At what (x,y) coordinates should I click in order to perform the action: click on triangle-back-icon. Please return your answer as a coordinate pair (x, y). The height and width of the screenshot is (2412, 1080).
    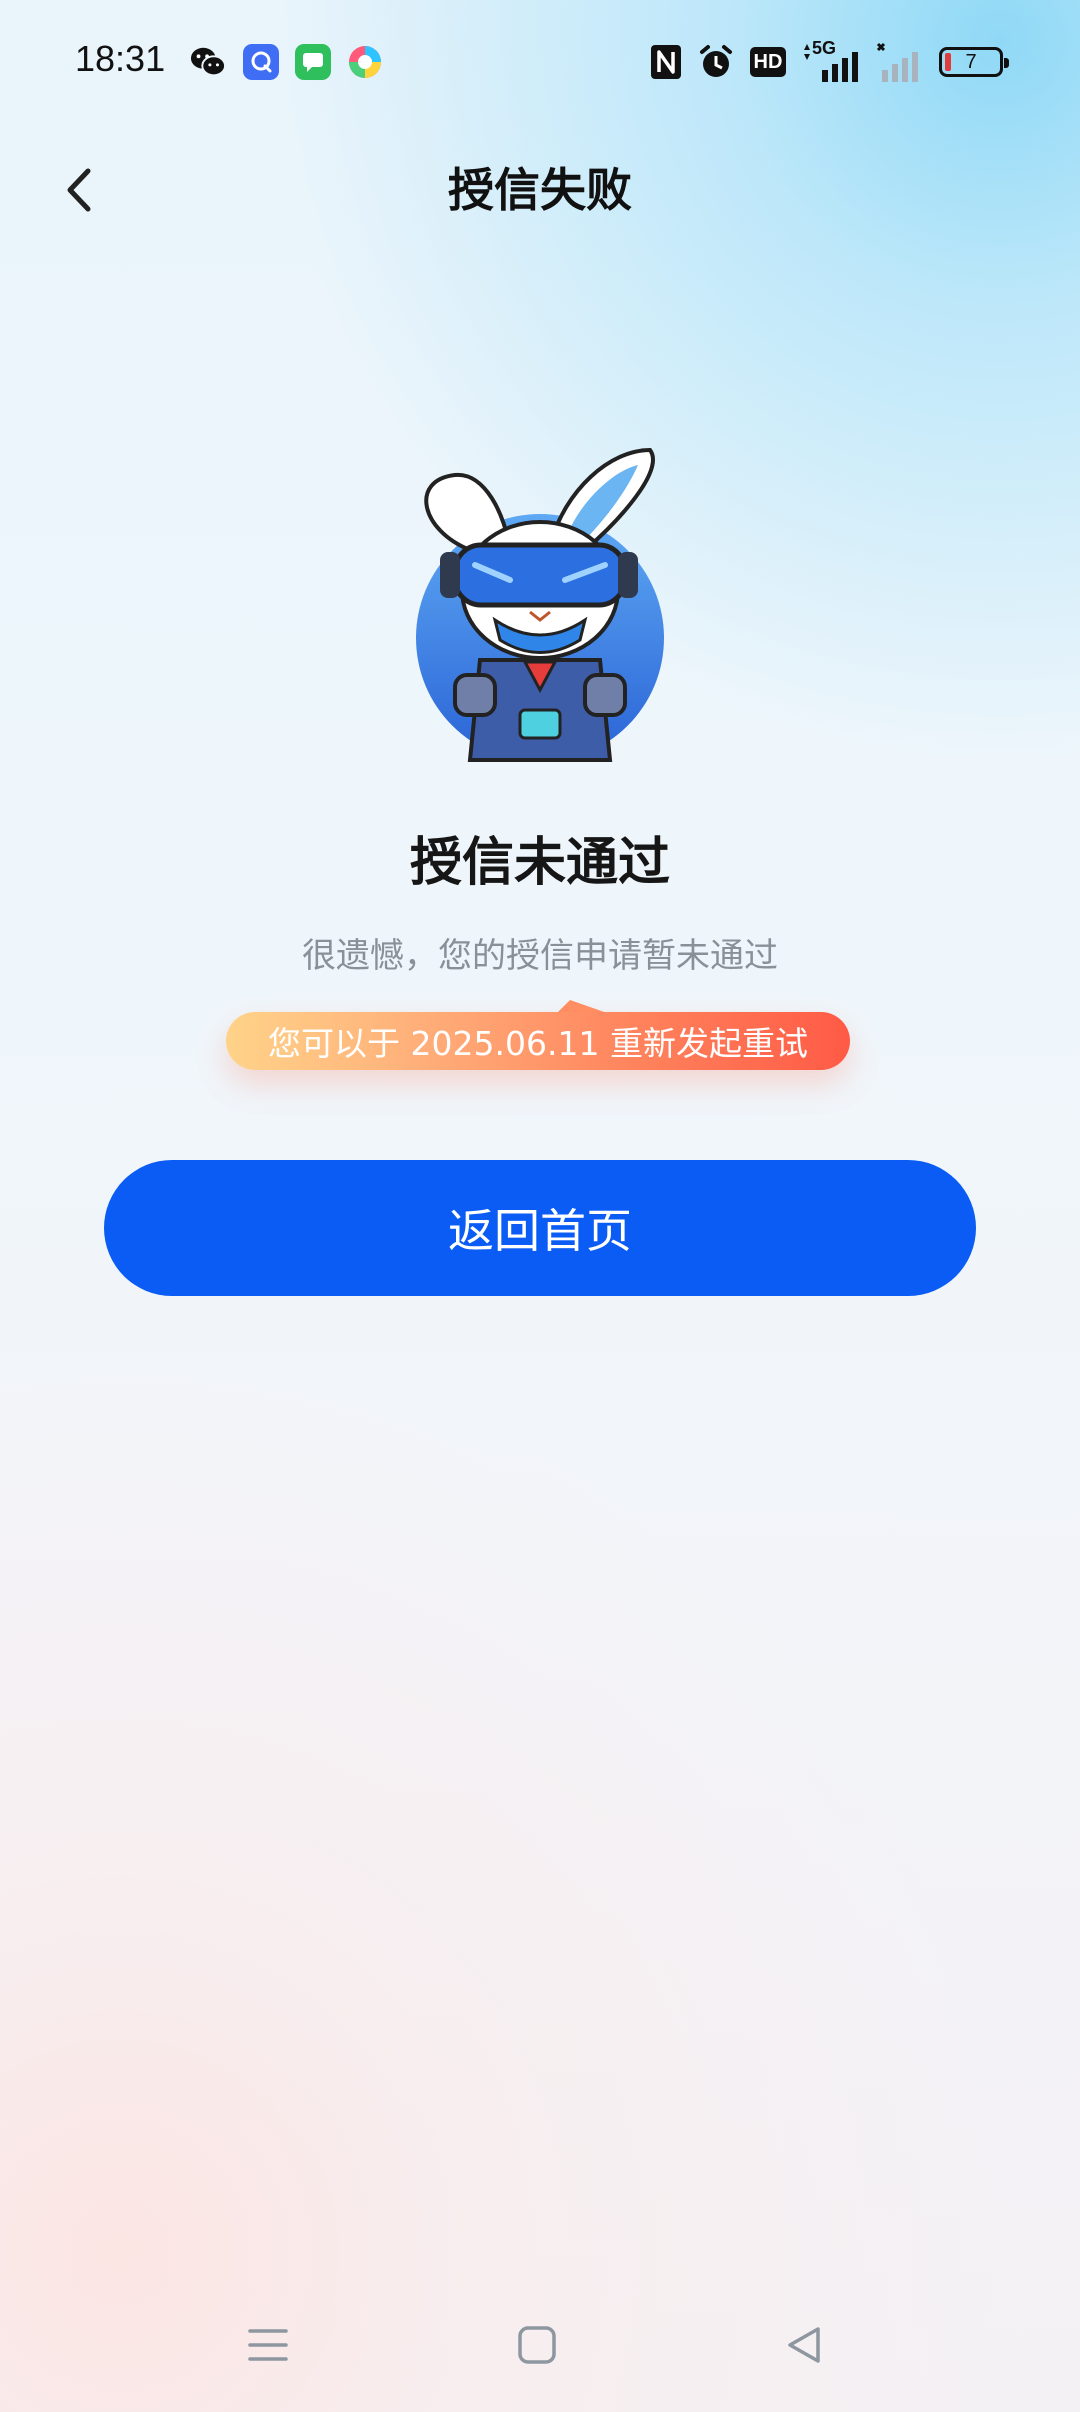
    Looking at the image, I should click on (804, 2345).